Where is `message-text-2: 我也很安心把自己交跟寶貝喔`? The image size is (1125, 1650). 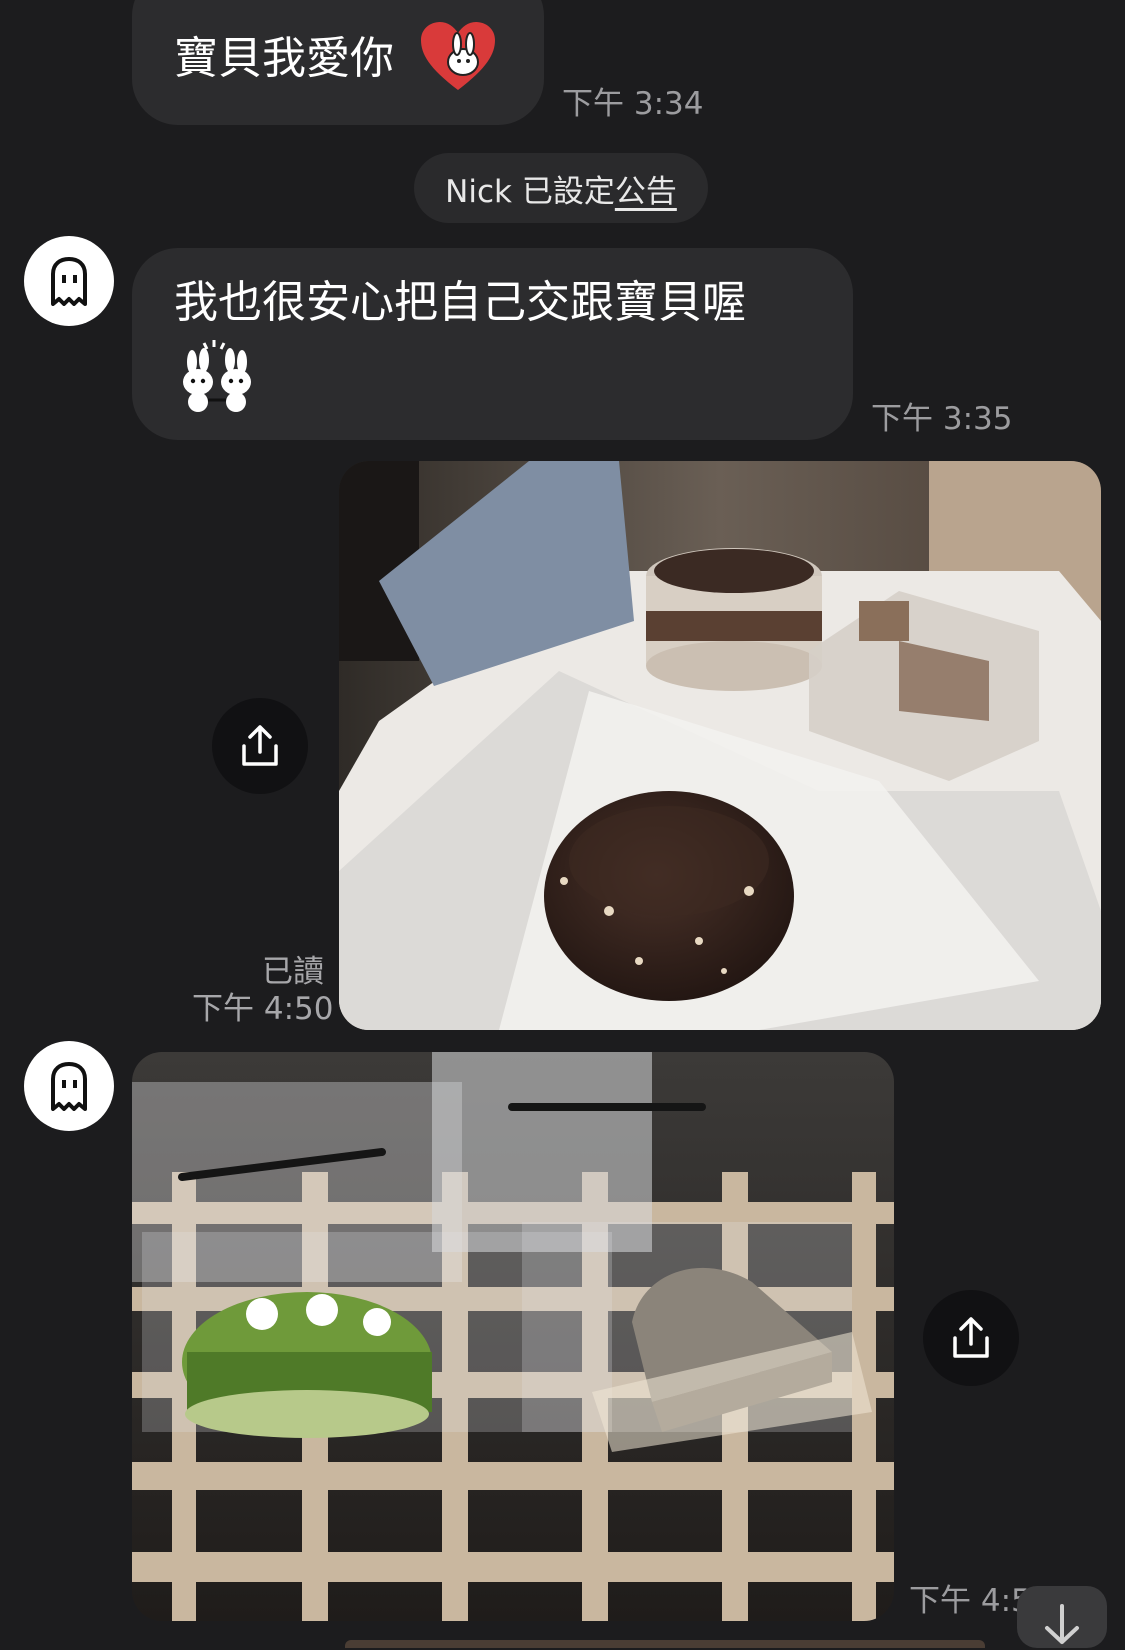
message-text-2: 我也很安心把自己交跟寶貝喔 is located at coordinates (460, 302).